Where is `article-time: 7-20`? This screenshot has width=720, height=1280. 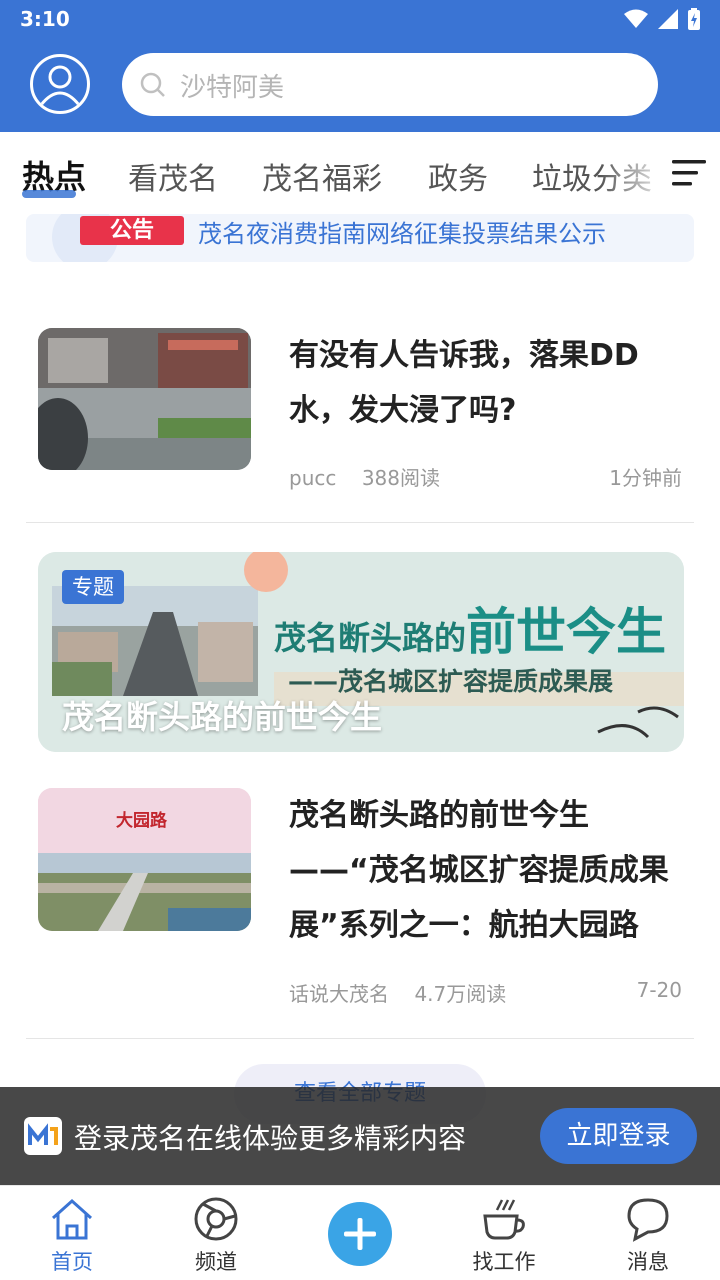 article-time: 7-20 is located at coordinates (659, 990).